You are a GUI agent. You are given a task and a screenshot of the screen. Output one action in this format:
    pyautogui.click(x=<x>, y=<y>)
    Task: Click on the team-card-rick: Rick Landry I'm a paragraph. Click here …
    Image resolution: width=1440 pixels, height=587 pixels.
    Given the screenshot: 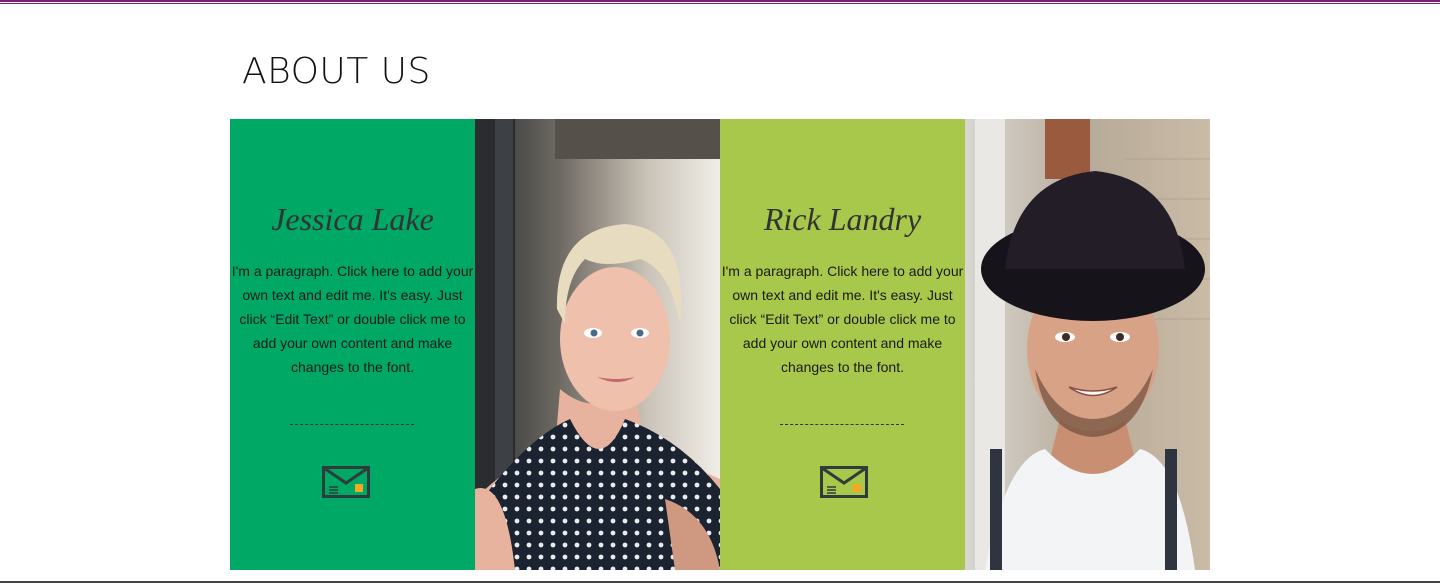 What is the action you would take?
    pyautogui.click(x=842, y=344)
    